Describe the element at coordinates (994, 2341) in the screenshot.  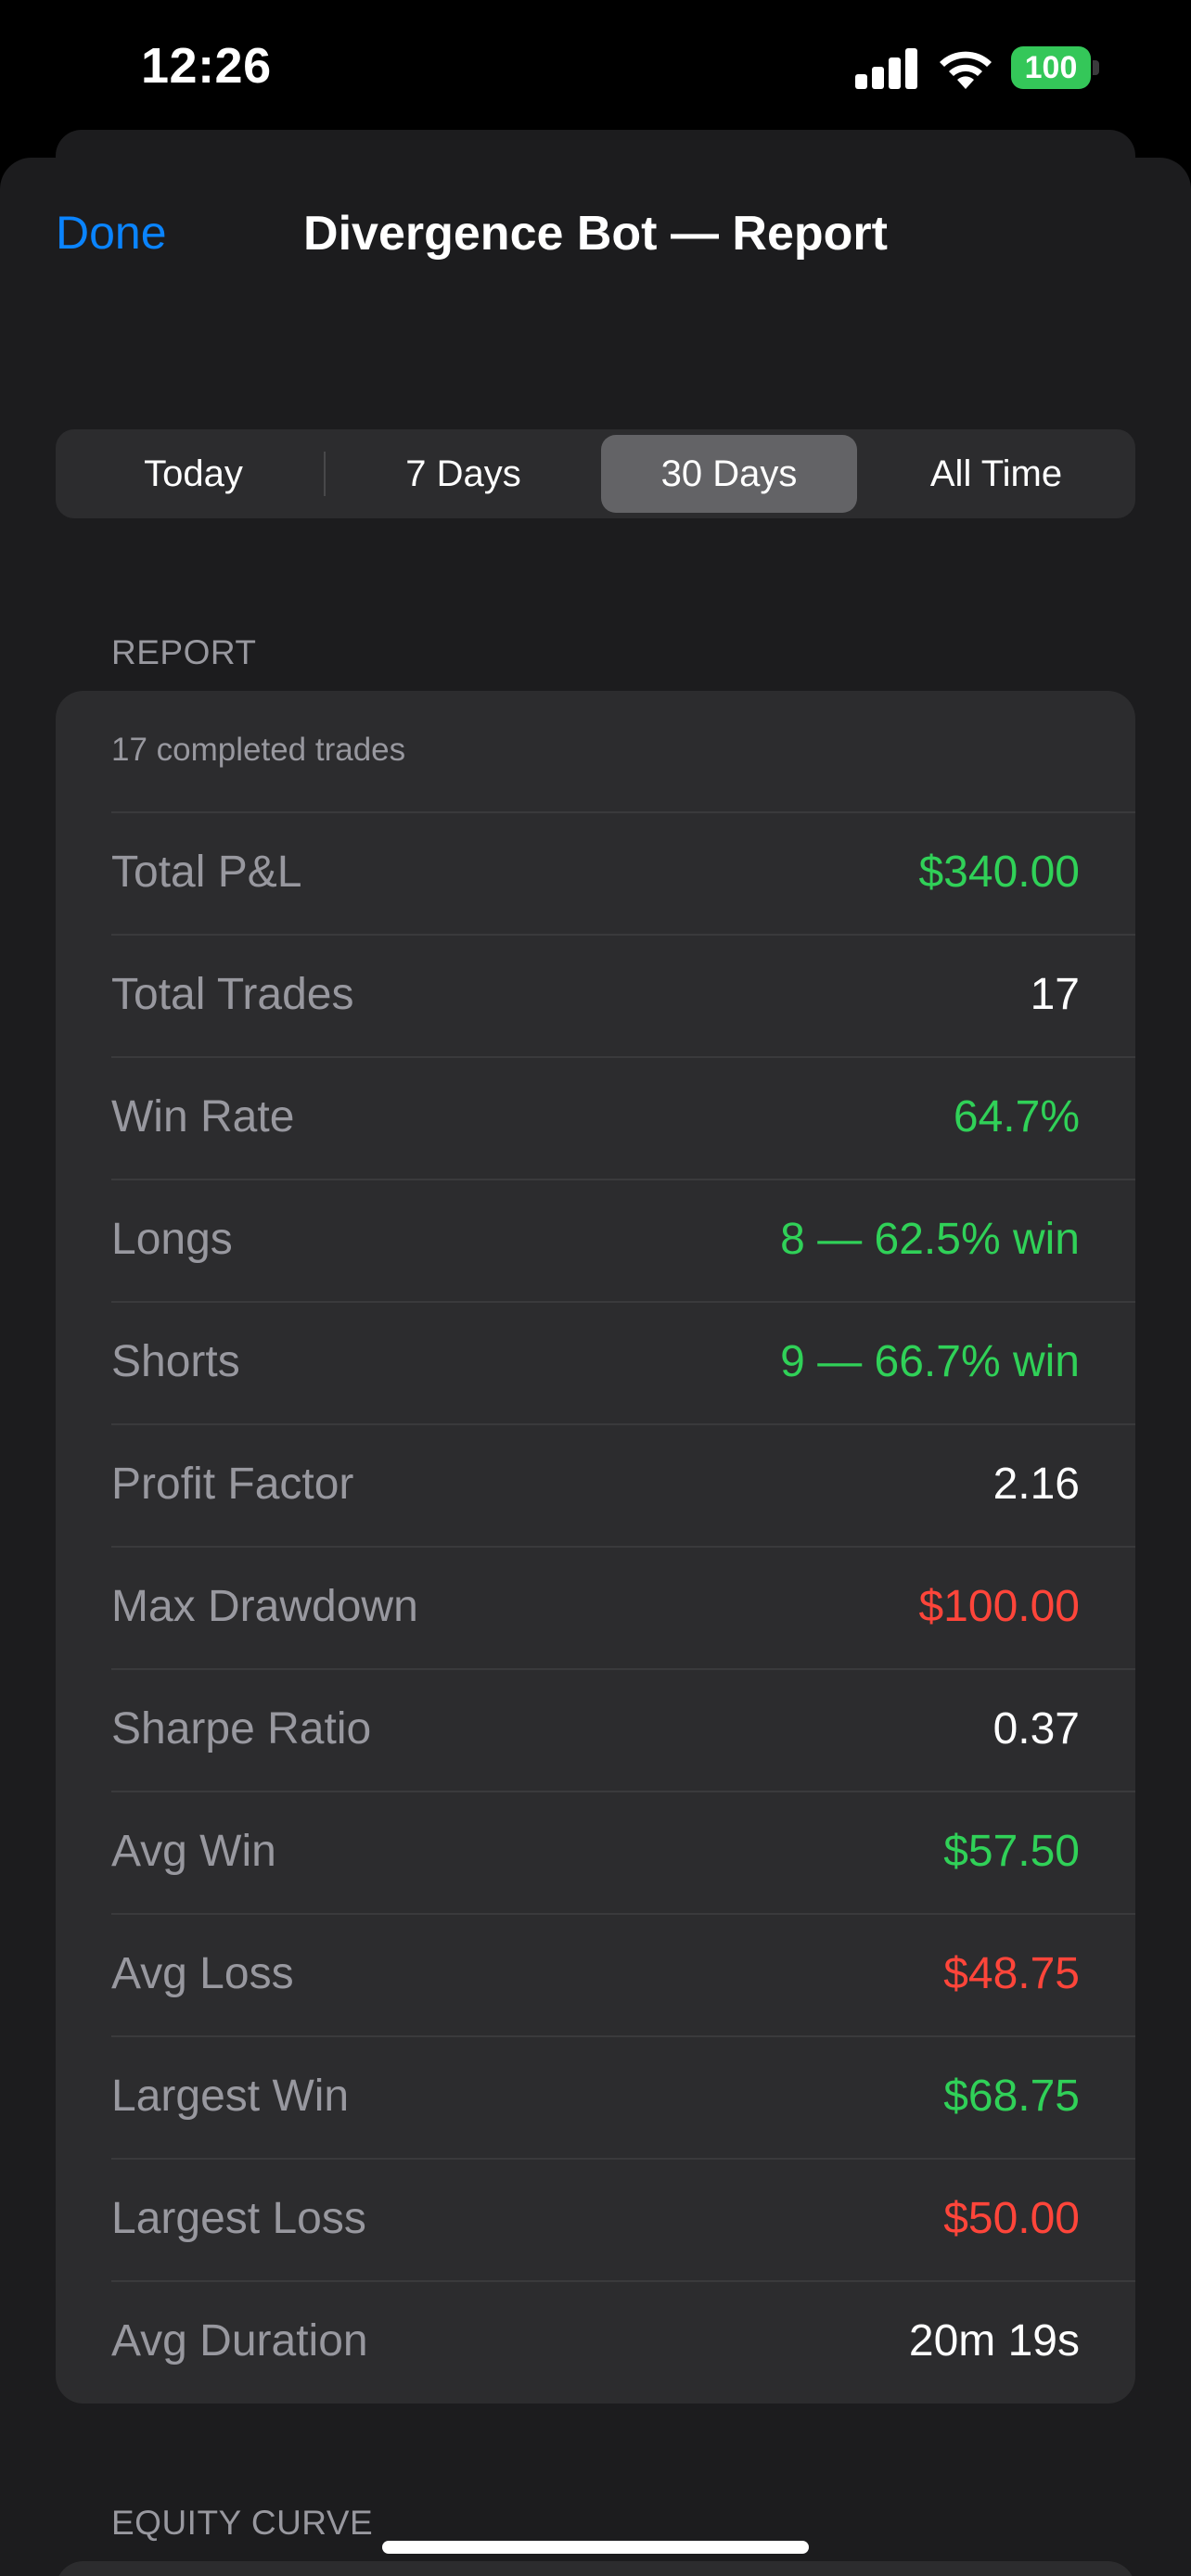
I see `report-row-value: 20m 19s` at that location.